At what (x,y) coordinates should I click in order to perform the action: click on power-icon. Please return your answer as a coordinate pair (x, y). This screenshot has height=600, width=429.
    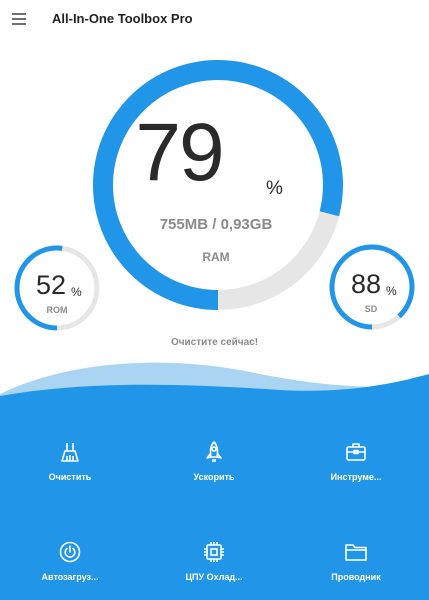
    Looking at the image, I should click on (70, 552).